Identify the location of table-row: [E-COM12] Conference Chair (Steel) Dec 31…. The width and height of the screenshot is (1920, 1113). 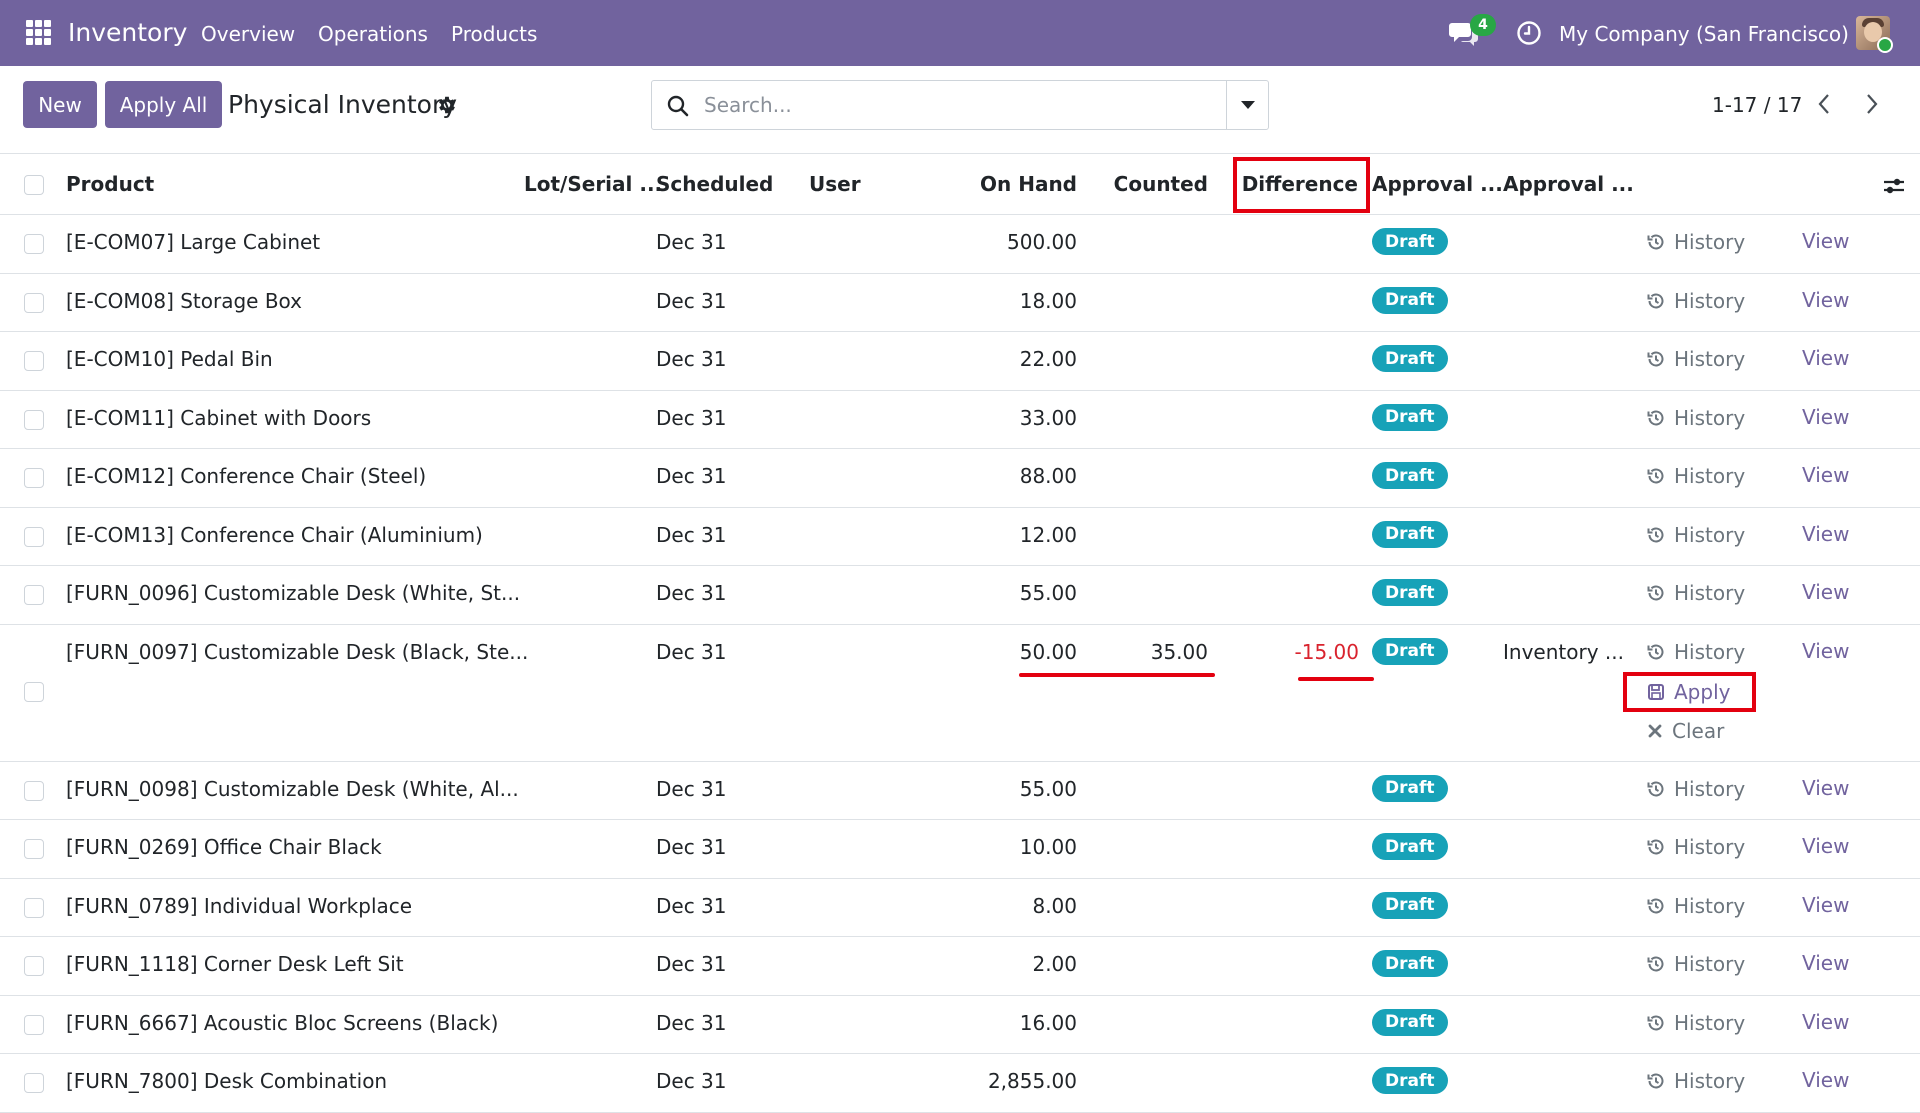
(960, 478).